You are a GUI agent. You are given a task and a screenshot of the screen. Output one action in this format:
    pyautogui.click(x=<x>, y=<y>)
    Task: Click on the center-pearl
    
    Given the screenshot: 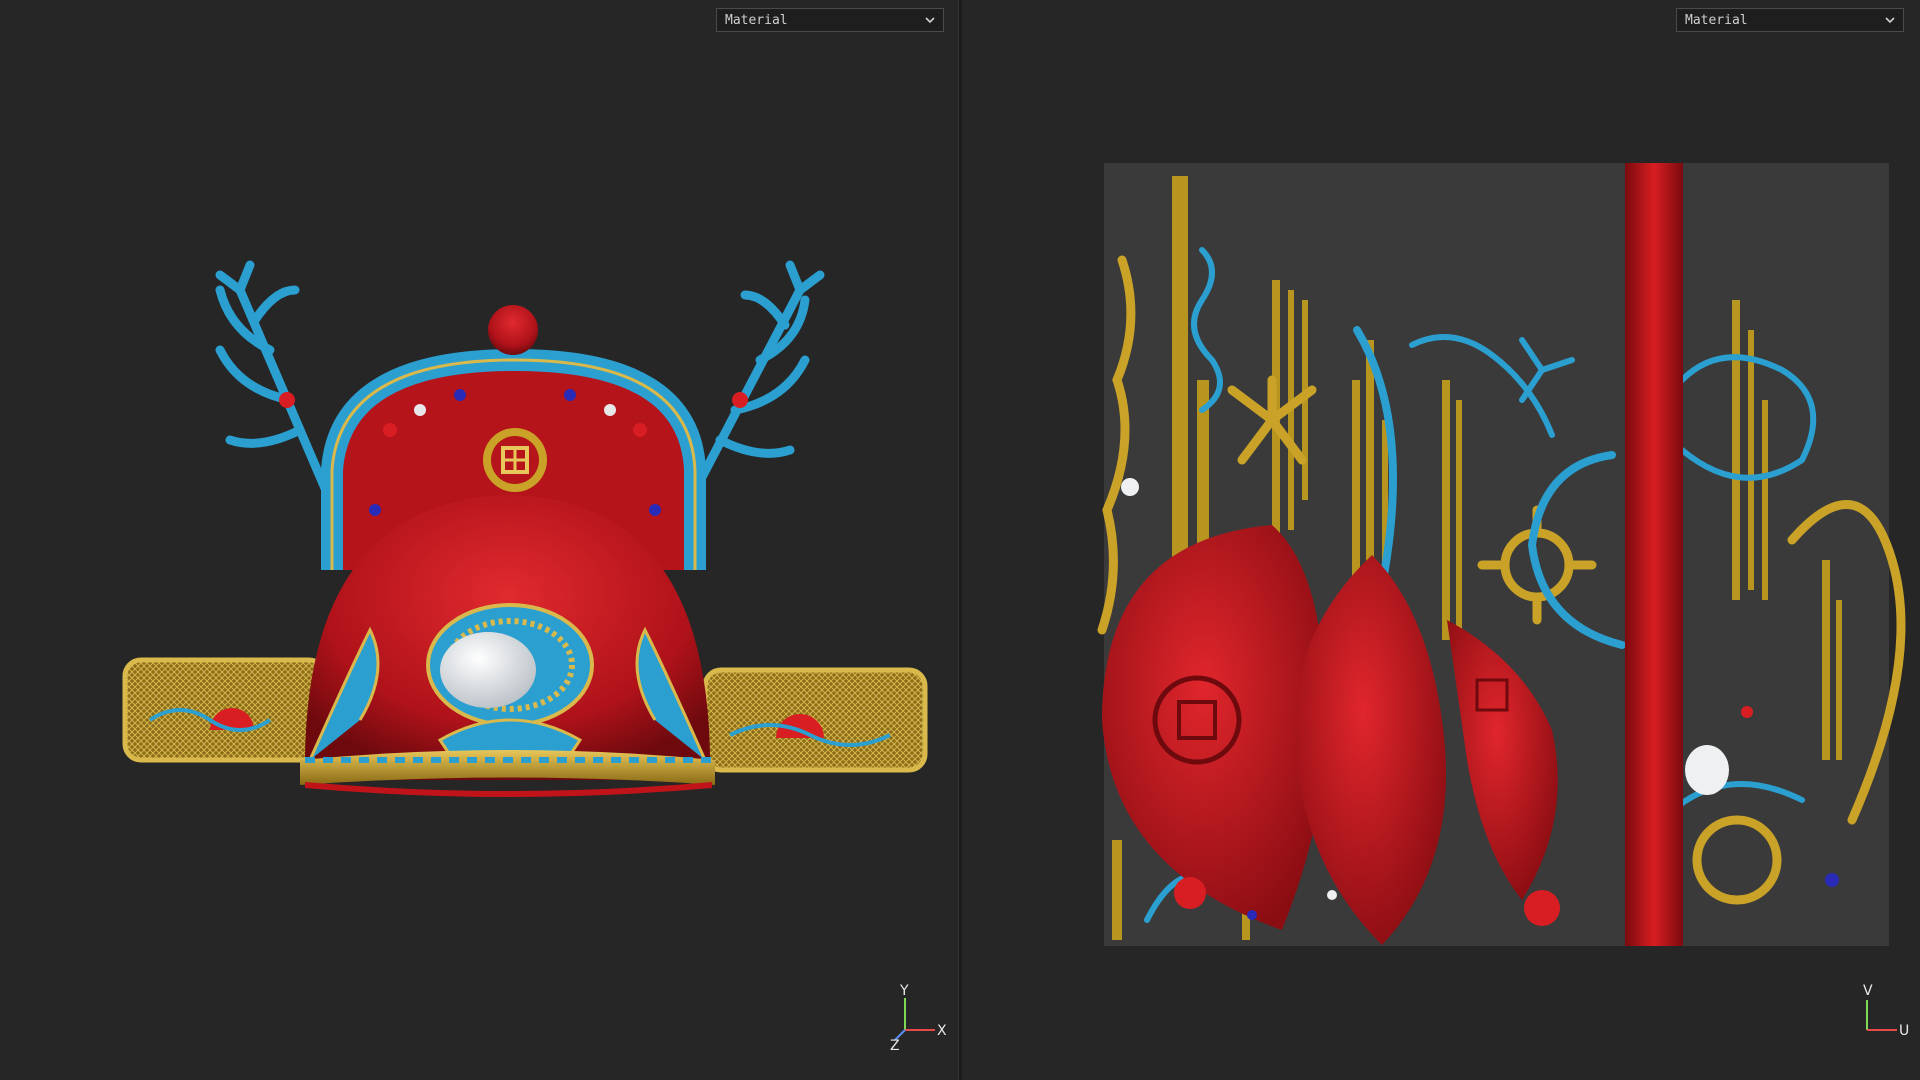 What is the action you would take?
    pyautogui.click(x=488, y=670)
    